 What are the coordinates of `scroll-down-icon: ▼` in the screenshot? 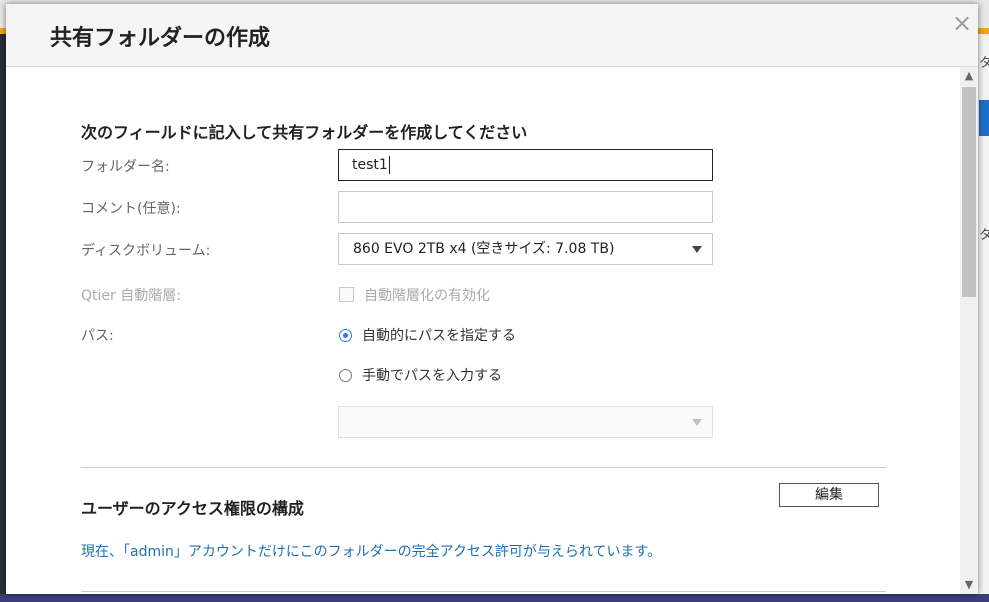 It's located at (969, 585).